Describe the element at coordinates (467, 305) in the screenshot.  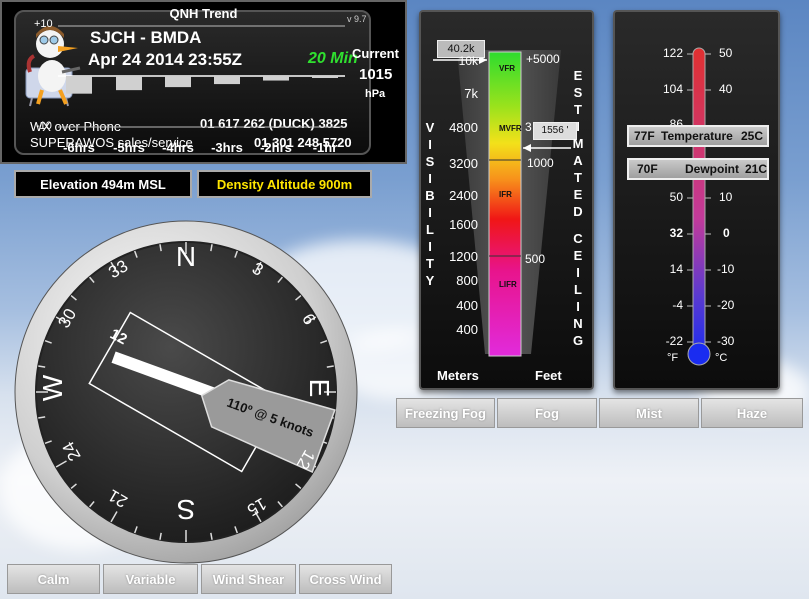
I see `vis-scale-1600: 400` at that location.